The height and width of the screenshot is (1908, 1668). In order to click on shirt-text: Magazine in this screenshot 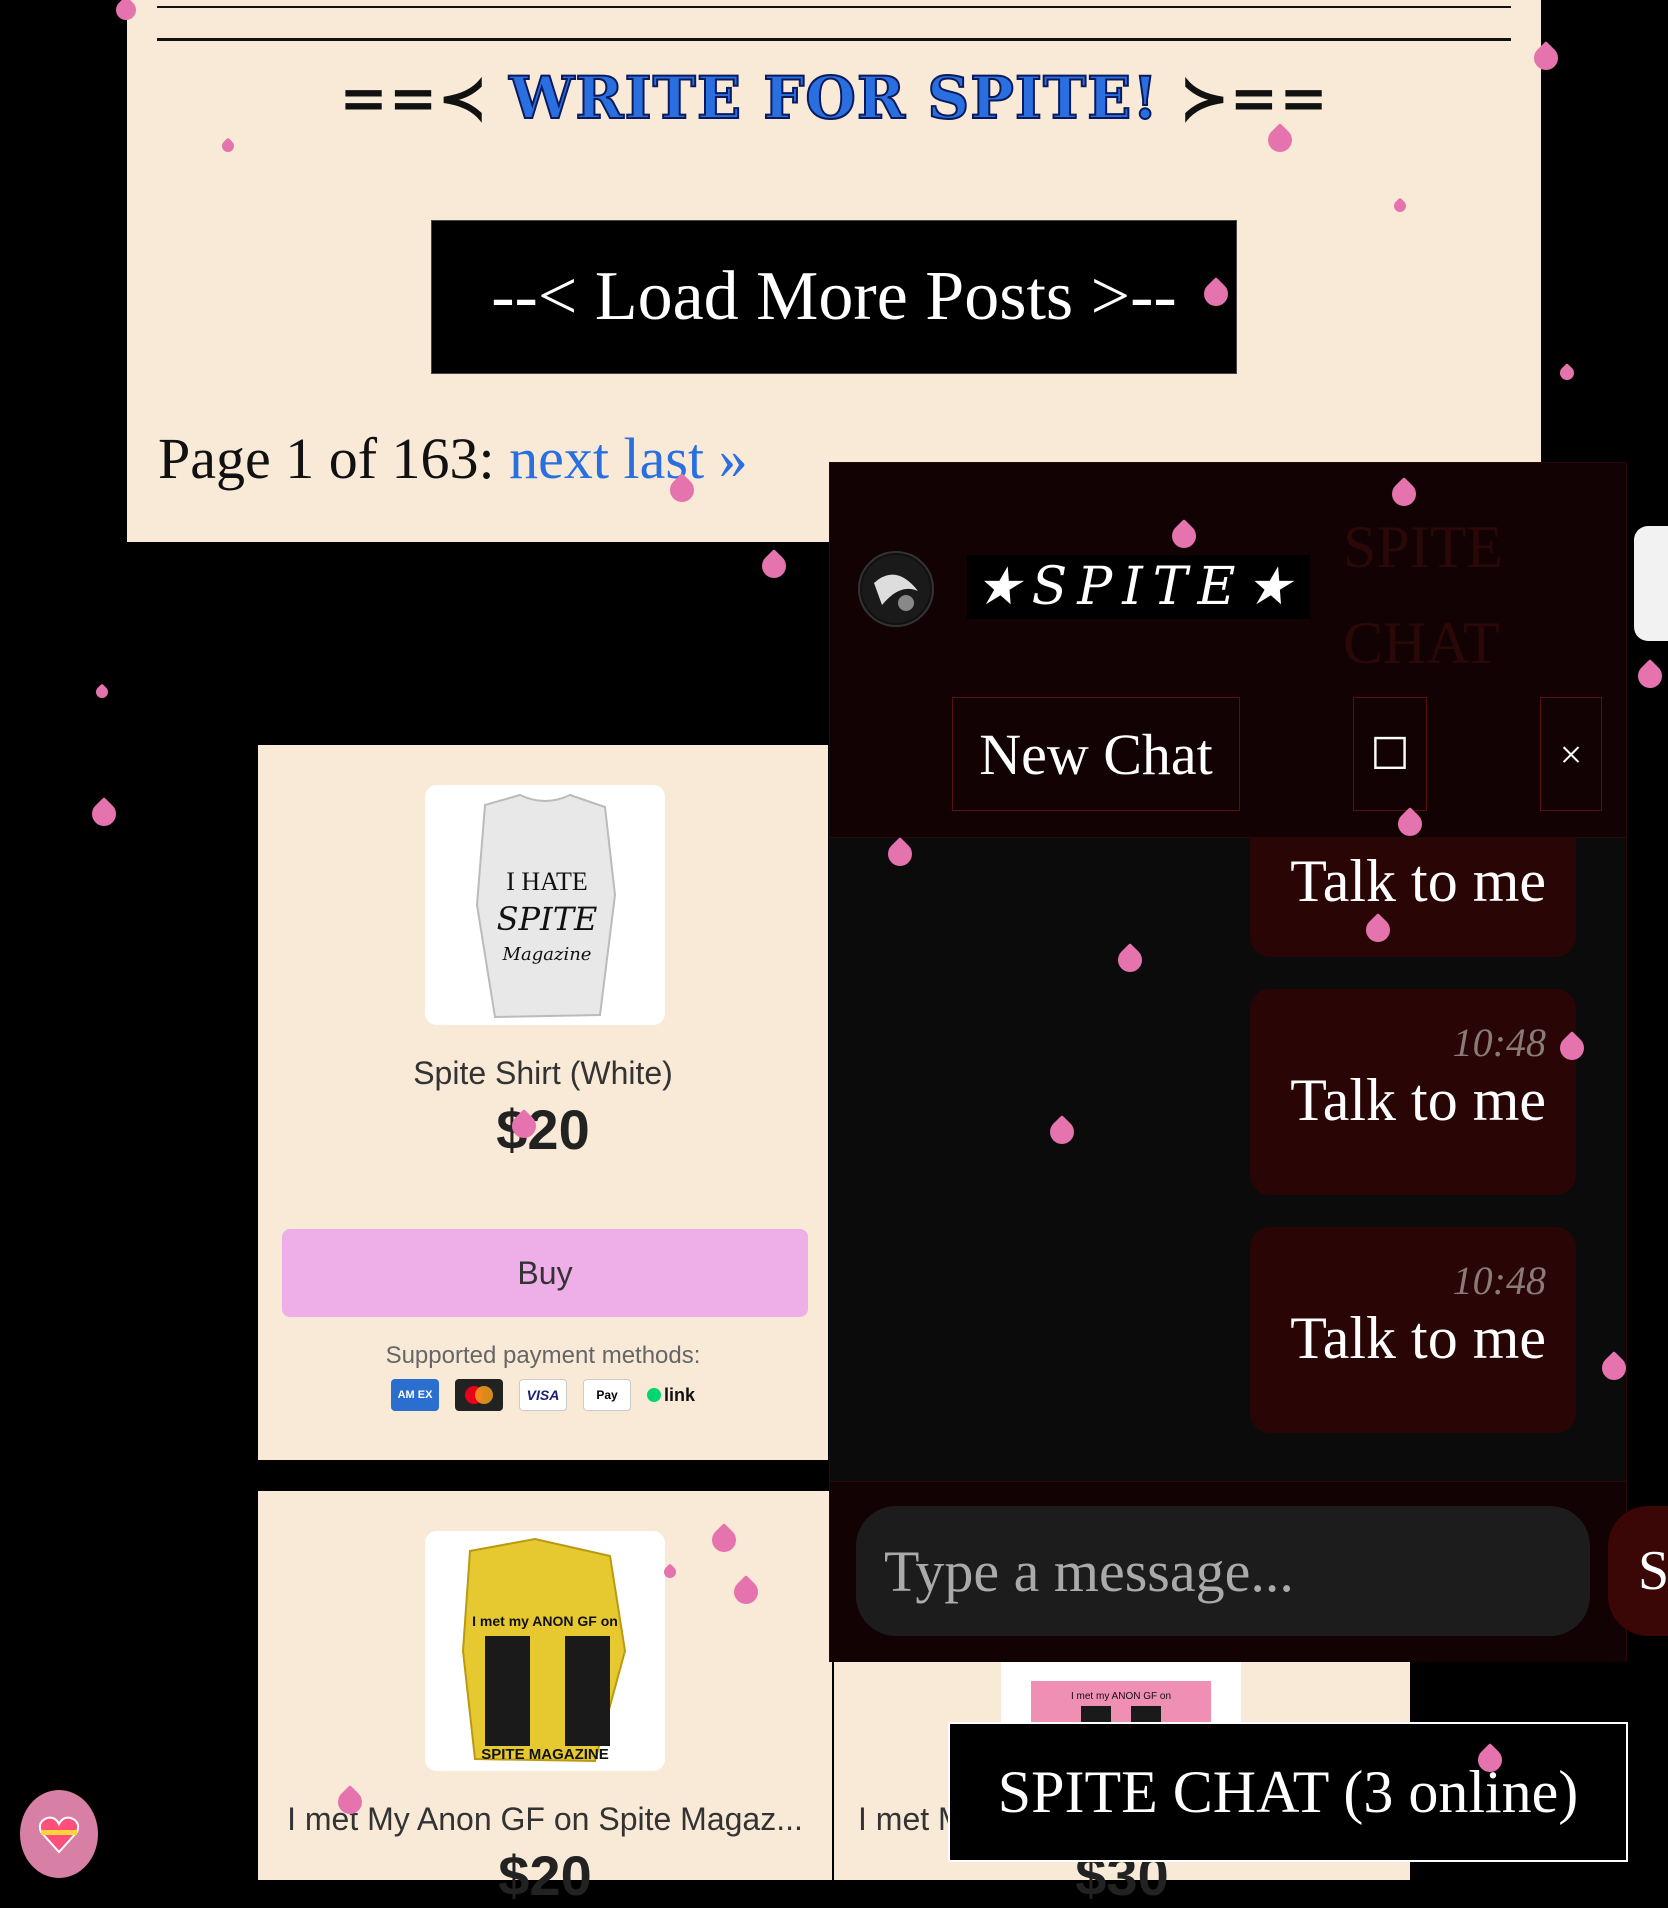, I will do `click(547, 954)`.